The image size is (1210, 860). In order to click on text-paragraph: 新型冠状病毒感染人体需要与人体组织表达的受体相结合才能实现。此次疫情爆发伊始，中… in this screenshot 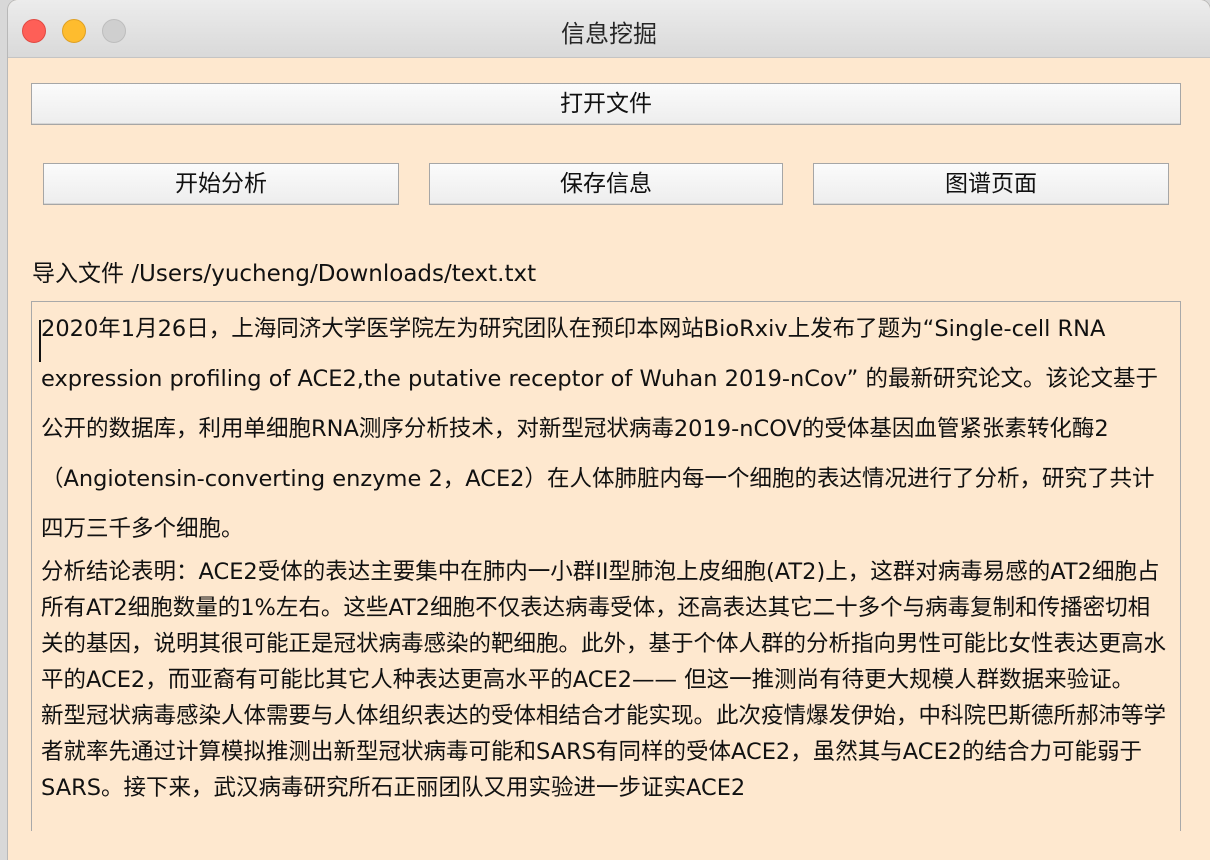, I will do `click(604, 752)`.